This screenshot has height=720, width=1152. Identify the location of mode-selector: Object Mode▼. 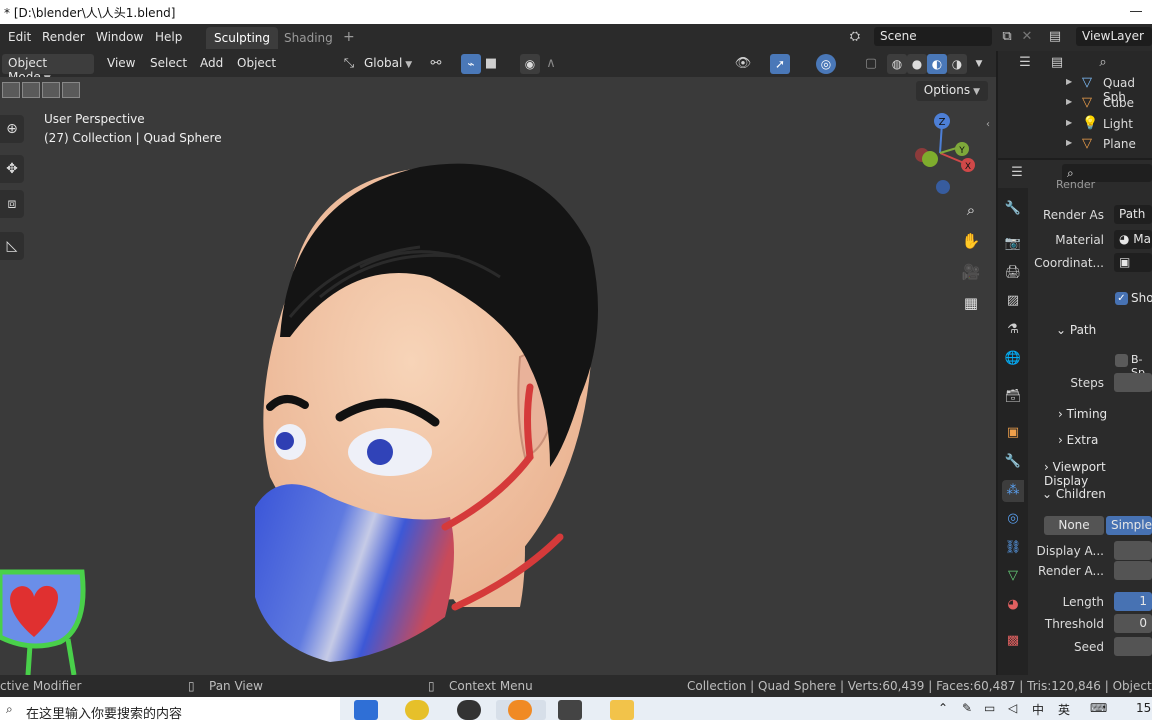
(48, 69).